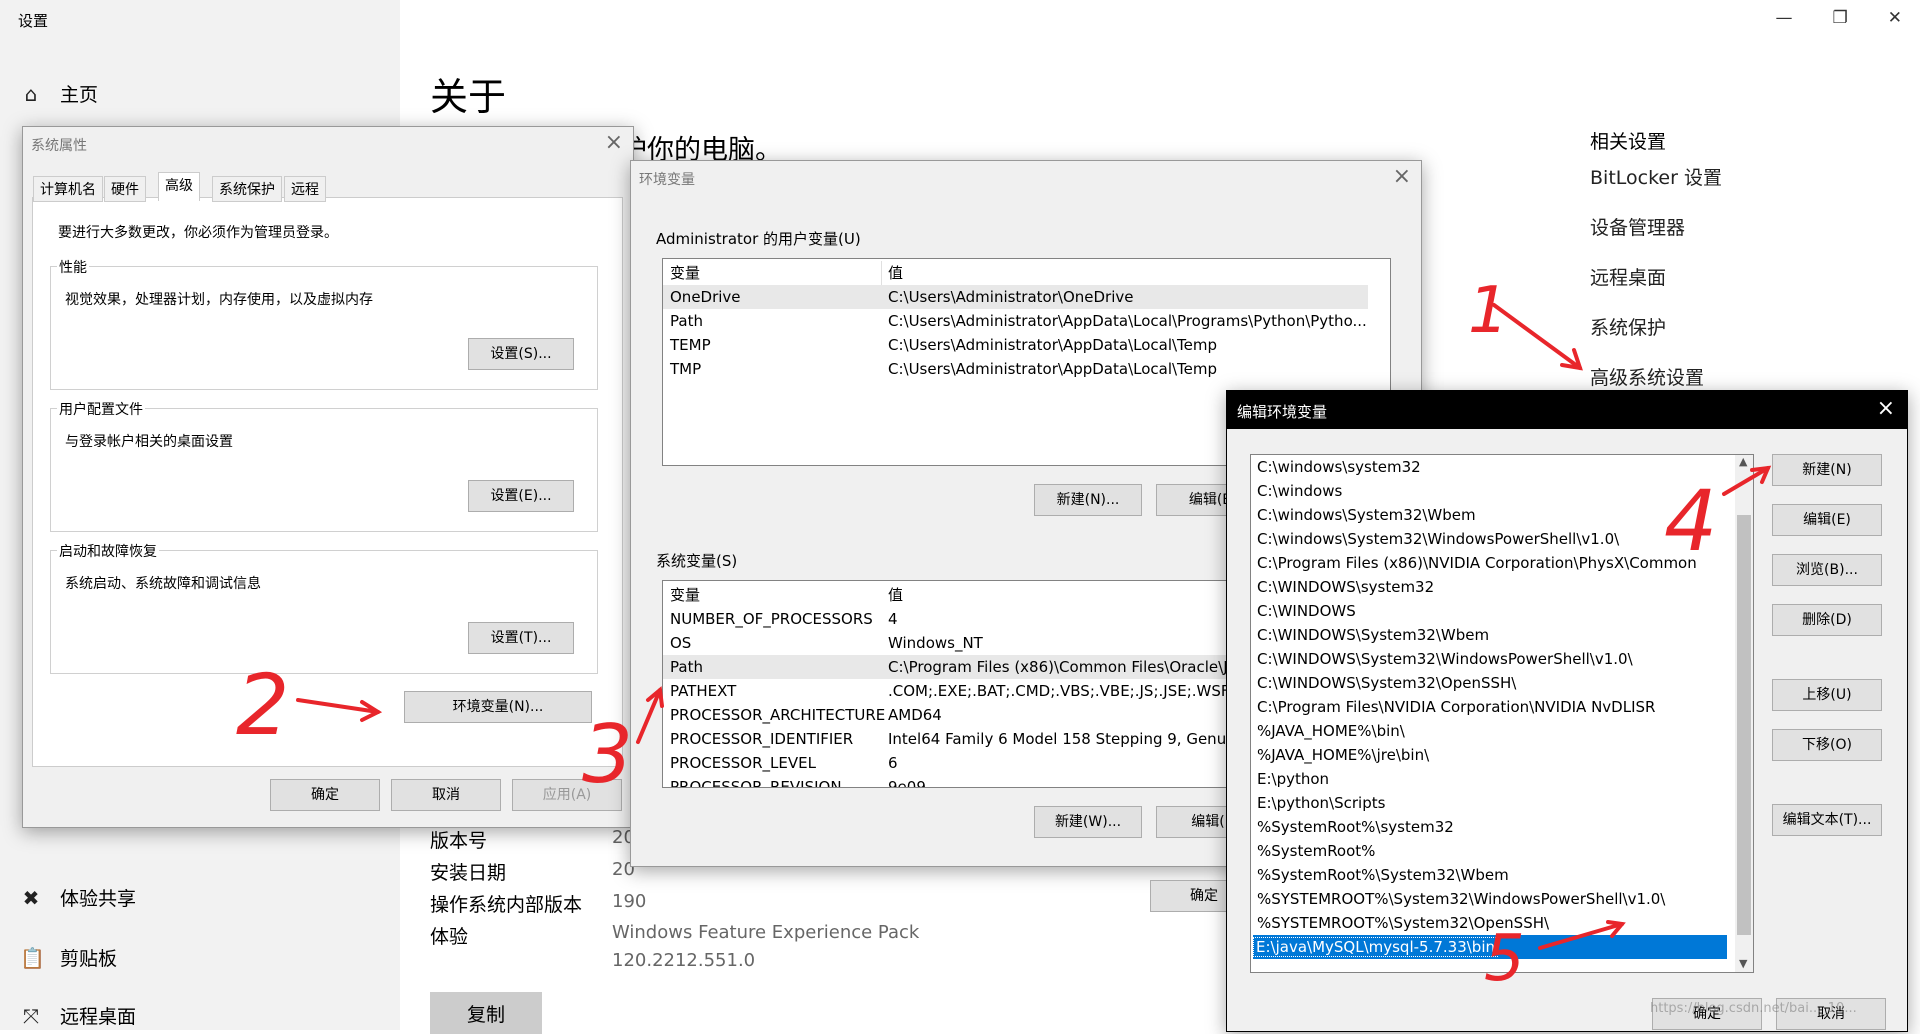  I want to click on maximize-icon: ❐, so click(1840, 18).